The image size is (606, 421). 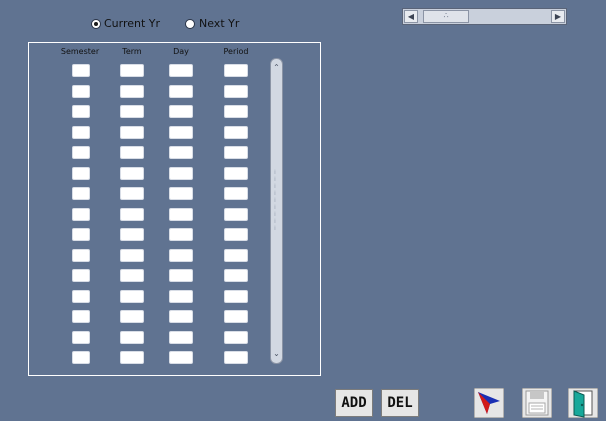 What do you see at coordinates (400, 403) in the screenshot?
I see `delete-button: DEL` at bounding box center [400, 403].